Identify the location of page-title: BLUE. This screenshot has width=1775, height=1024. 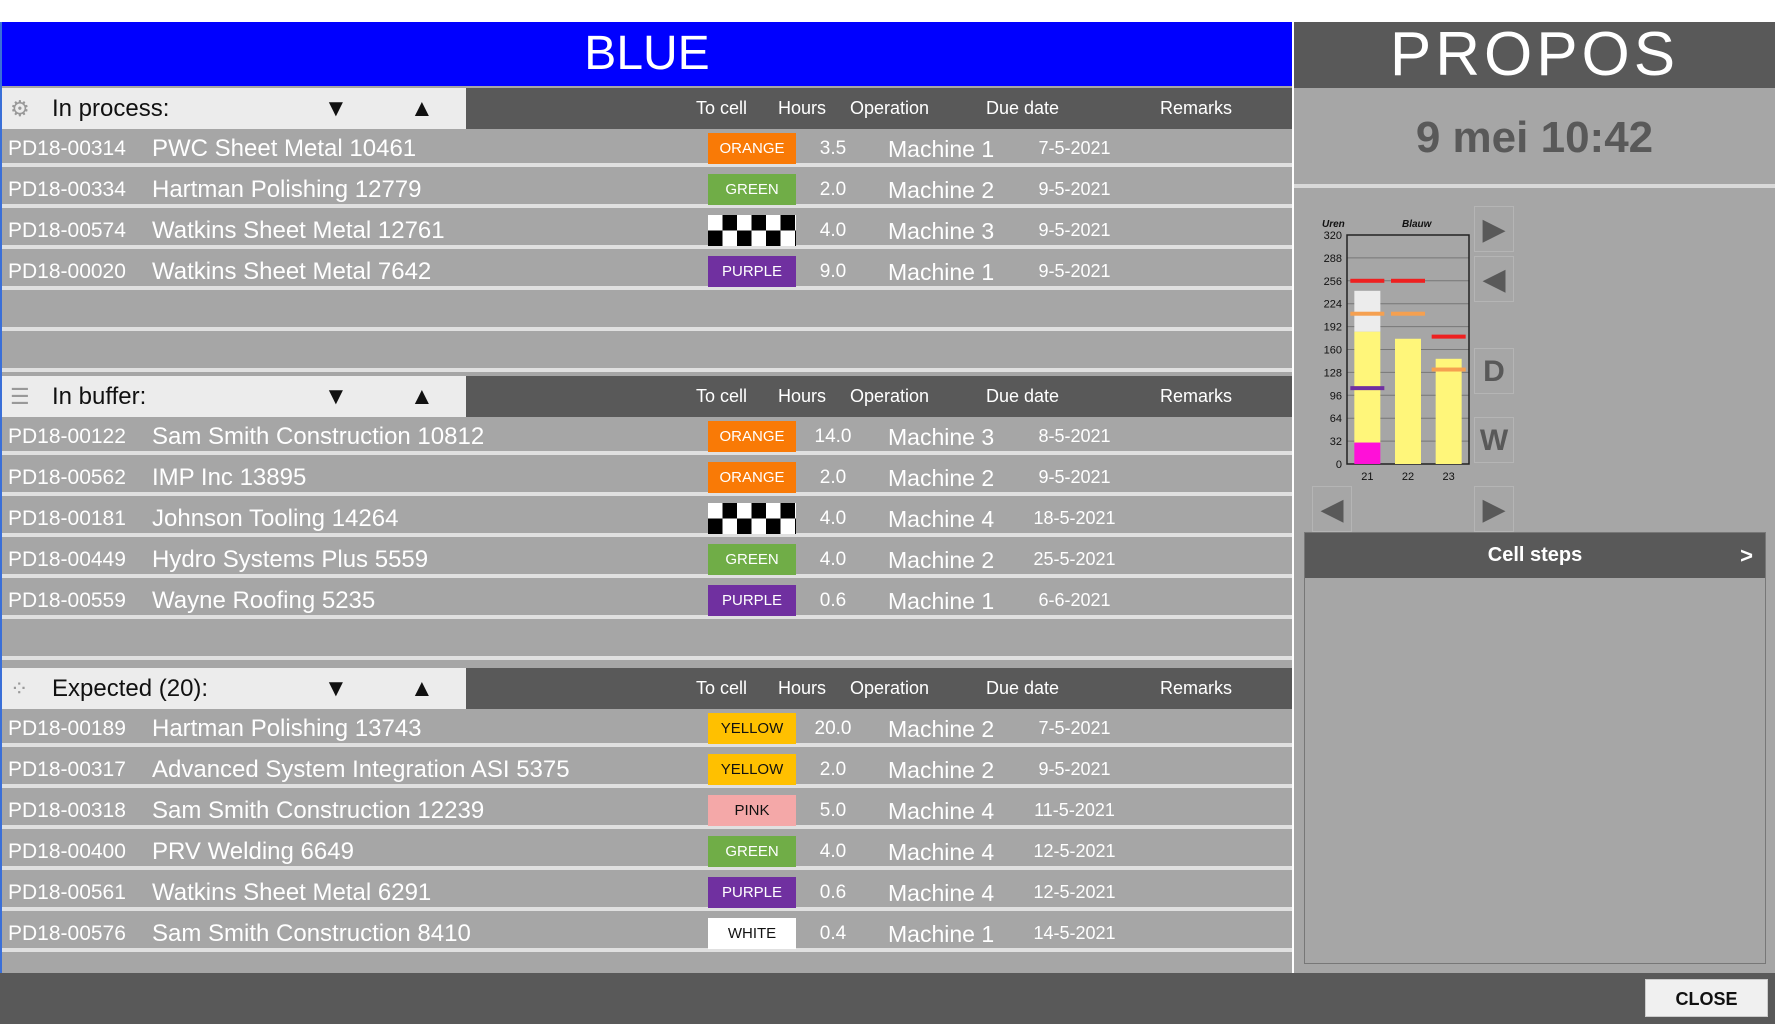
(647, 54).